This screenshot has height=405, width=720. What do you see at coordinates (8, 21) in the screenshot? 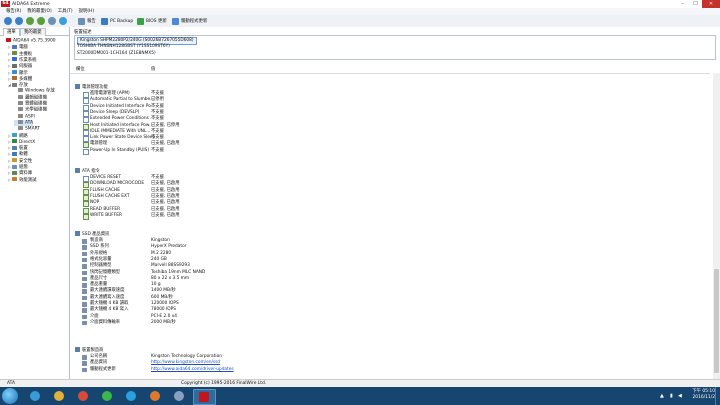
I see `back-icon` at bounding box center [8, 21].